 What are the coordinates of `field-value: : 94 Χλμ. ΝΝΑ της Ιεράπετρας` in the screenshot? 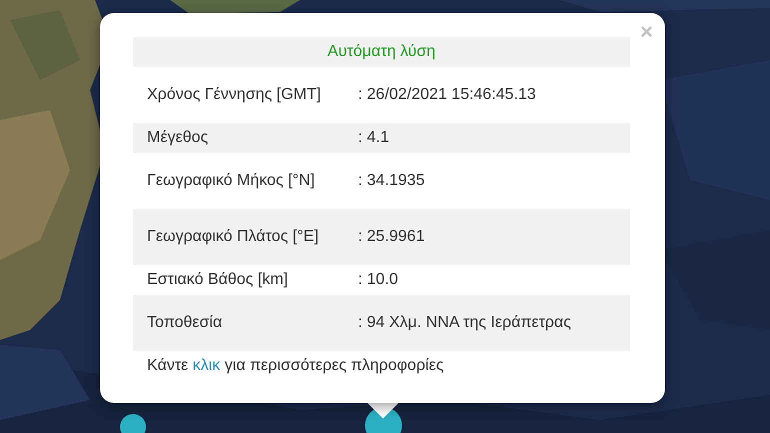 It's located at (494, 323).